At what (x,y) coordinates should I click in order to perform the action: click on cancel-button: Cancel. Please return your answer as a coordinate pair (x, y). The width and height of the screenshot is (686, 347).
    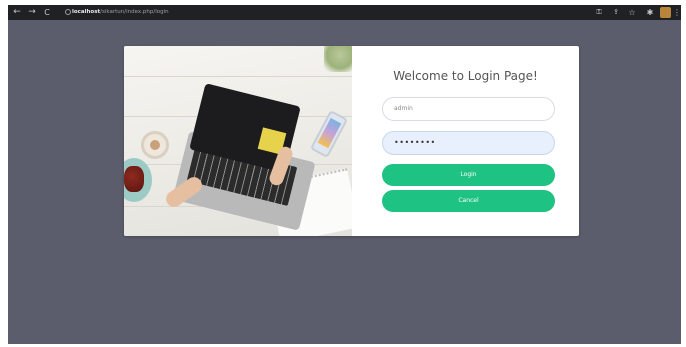
    Looking at the image, I should click on (468, 201).